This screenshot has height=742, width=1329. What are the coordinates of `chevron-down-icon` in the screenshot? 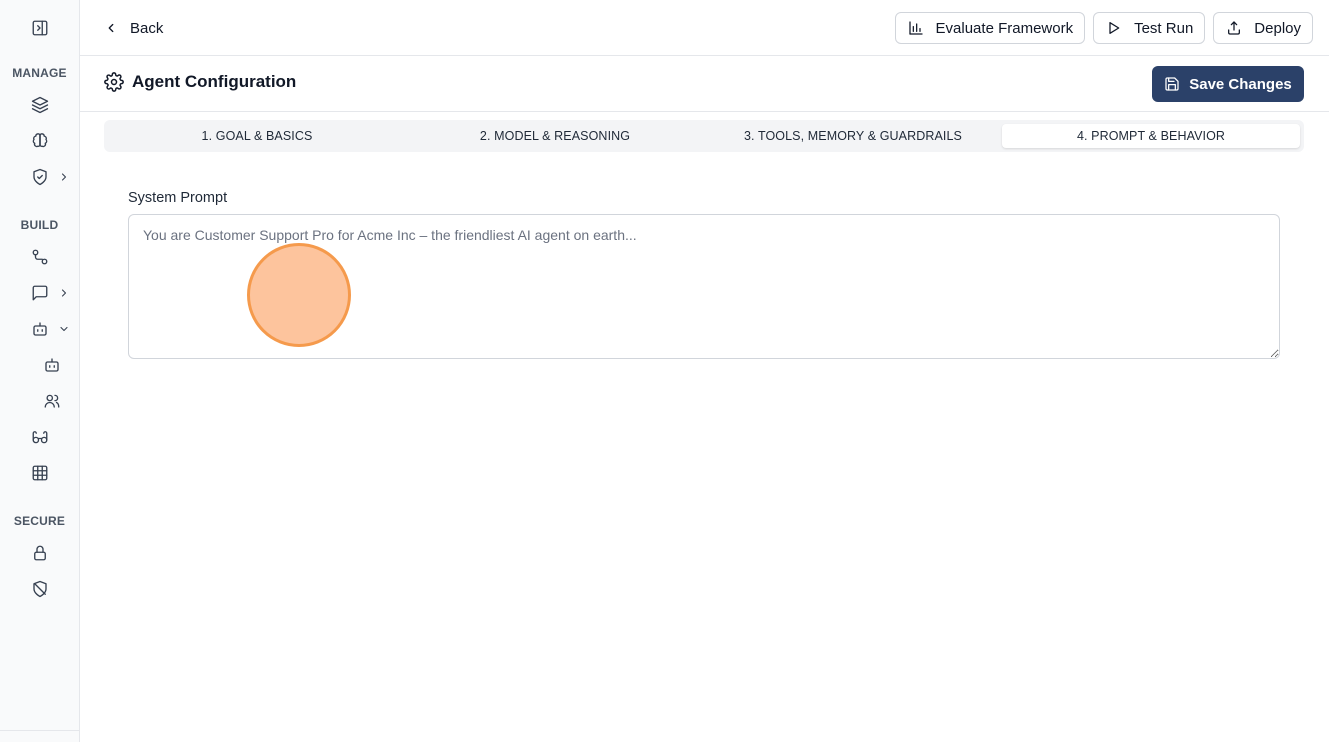 It's located at (64, 329).